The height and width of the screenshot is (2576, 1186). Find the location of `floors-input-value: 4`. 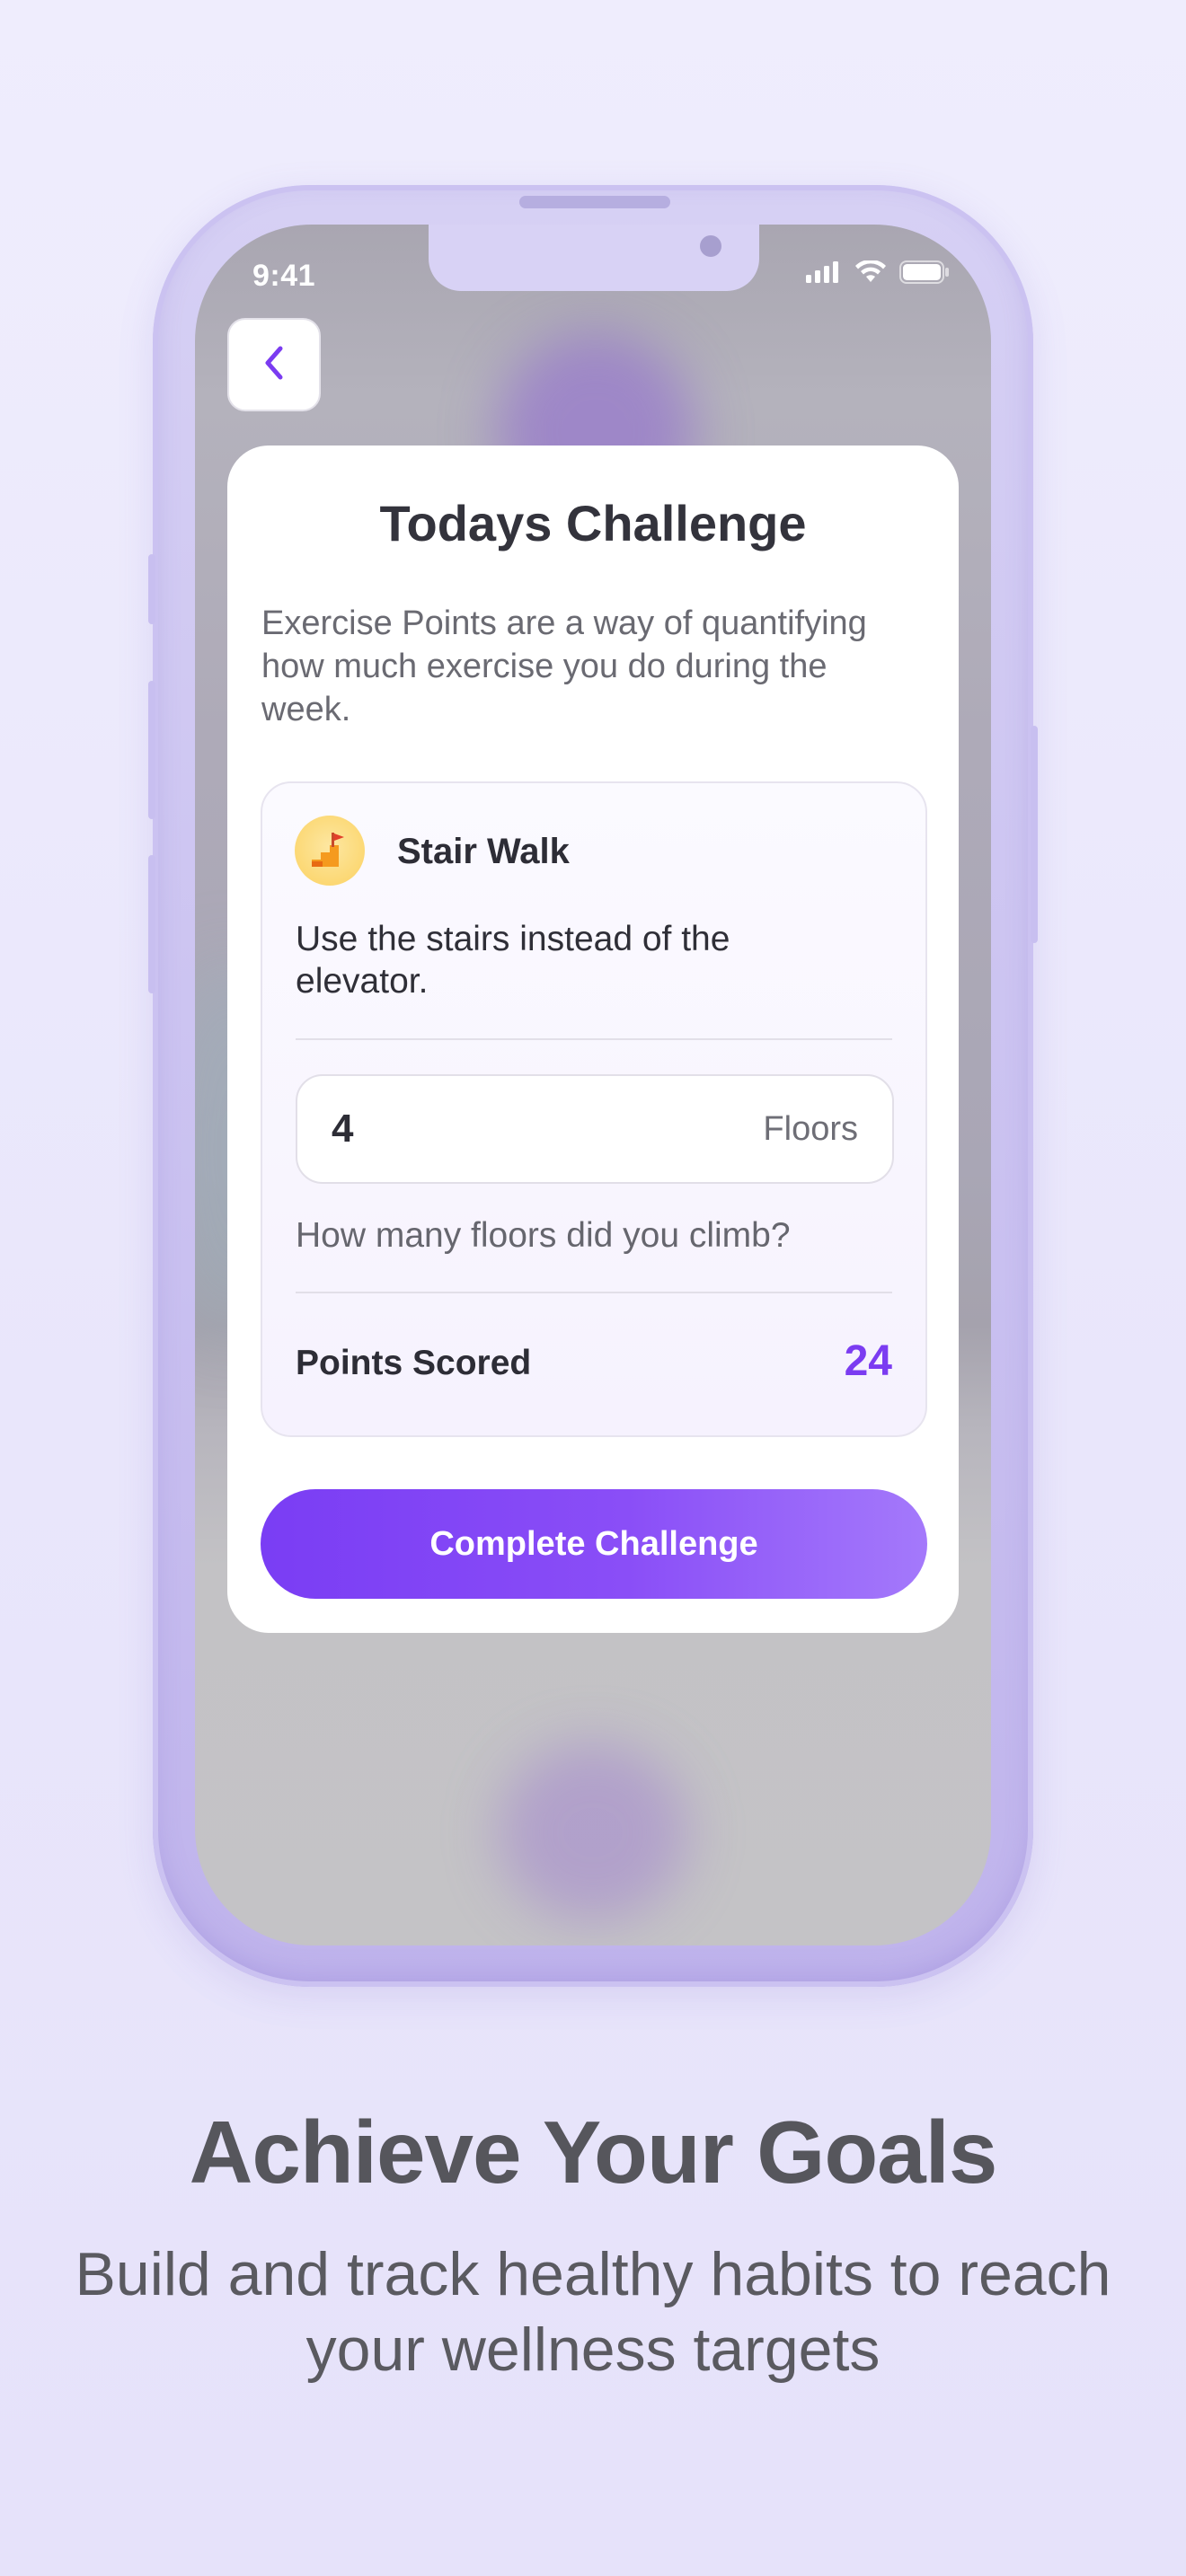

floors-input-value: 4 is located at coordinates (343, 1129).